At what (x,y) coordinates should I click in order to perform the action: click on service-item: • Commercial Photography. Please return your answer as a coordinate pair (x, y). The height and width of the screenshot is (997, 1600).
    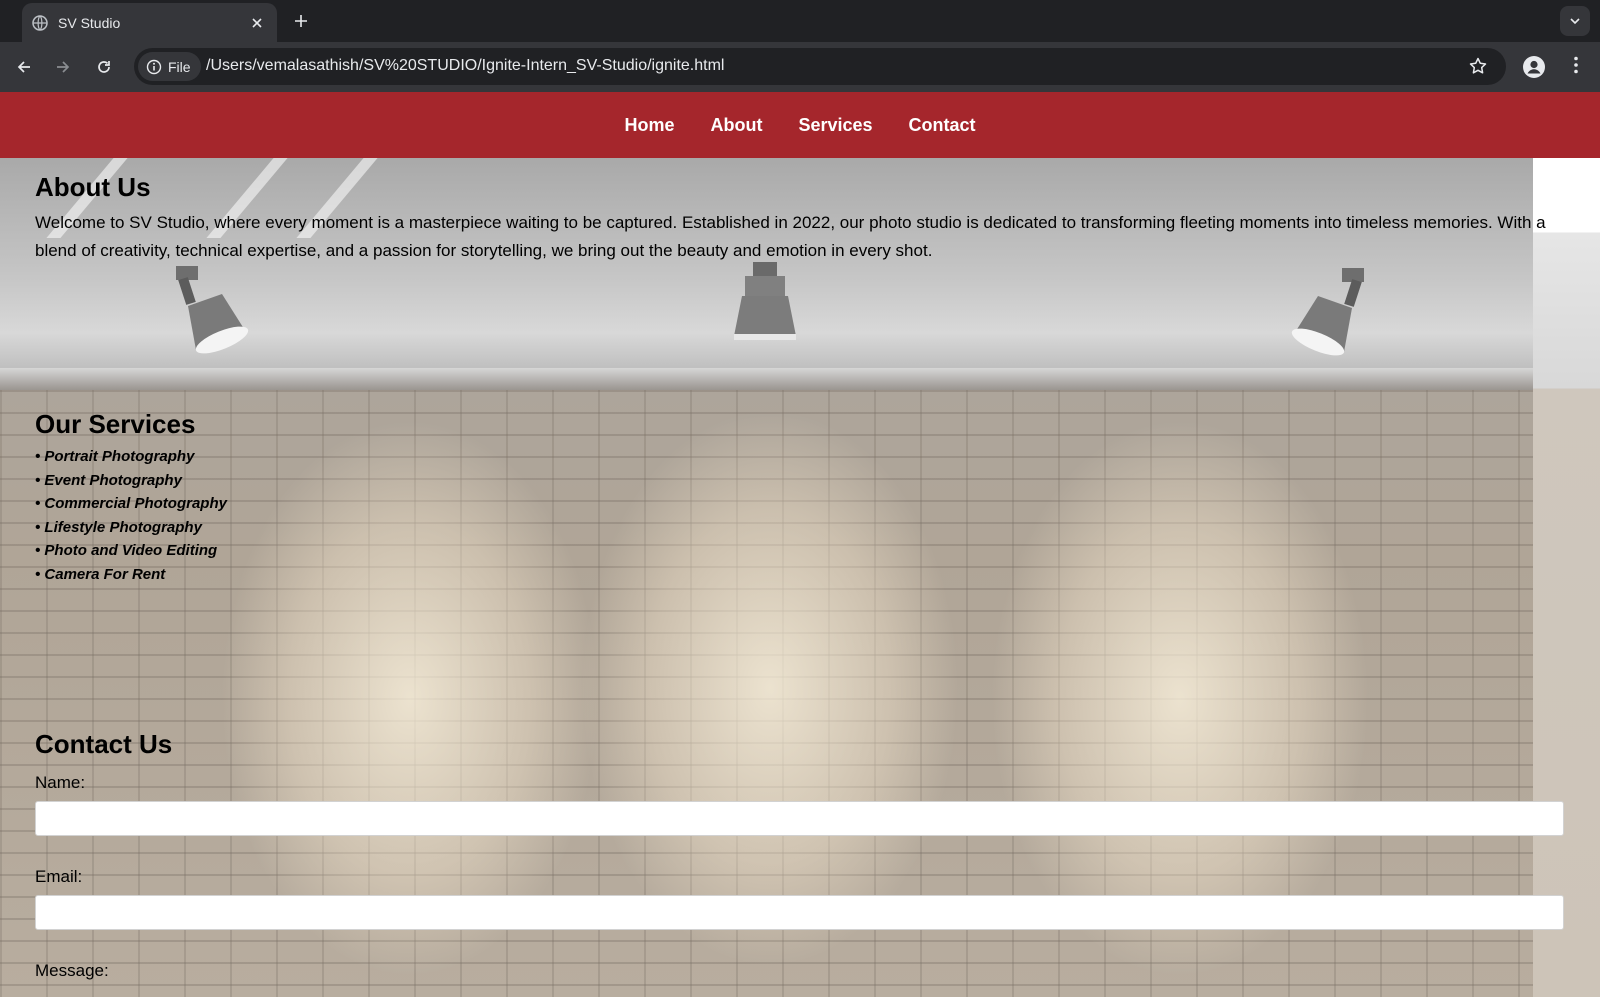
    Looking at the image, I should click on (131, 503).